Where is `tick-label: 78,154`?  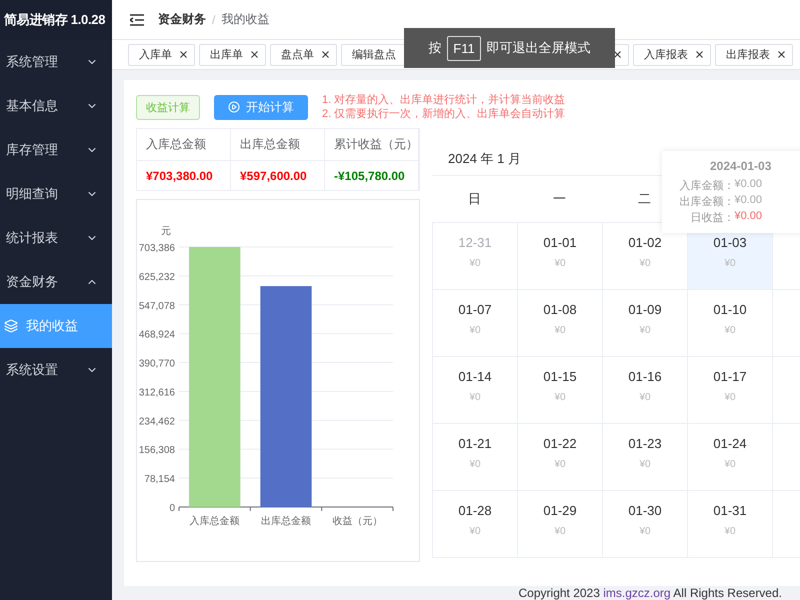 tick-label: 78,154 is located at coordinates (159, 480).